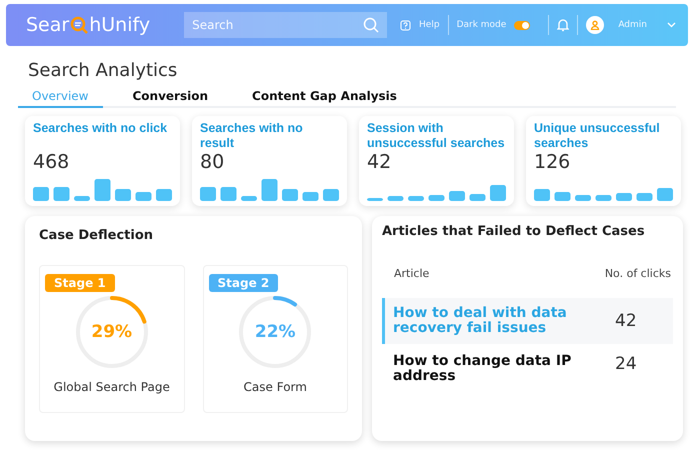 This screenshot has height=450, width=694. I want to click on column-header: Article, so click(412, 273).